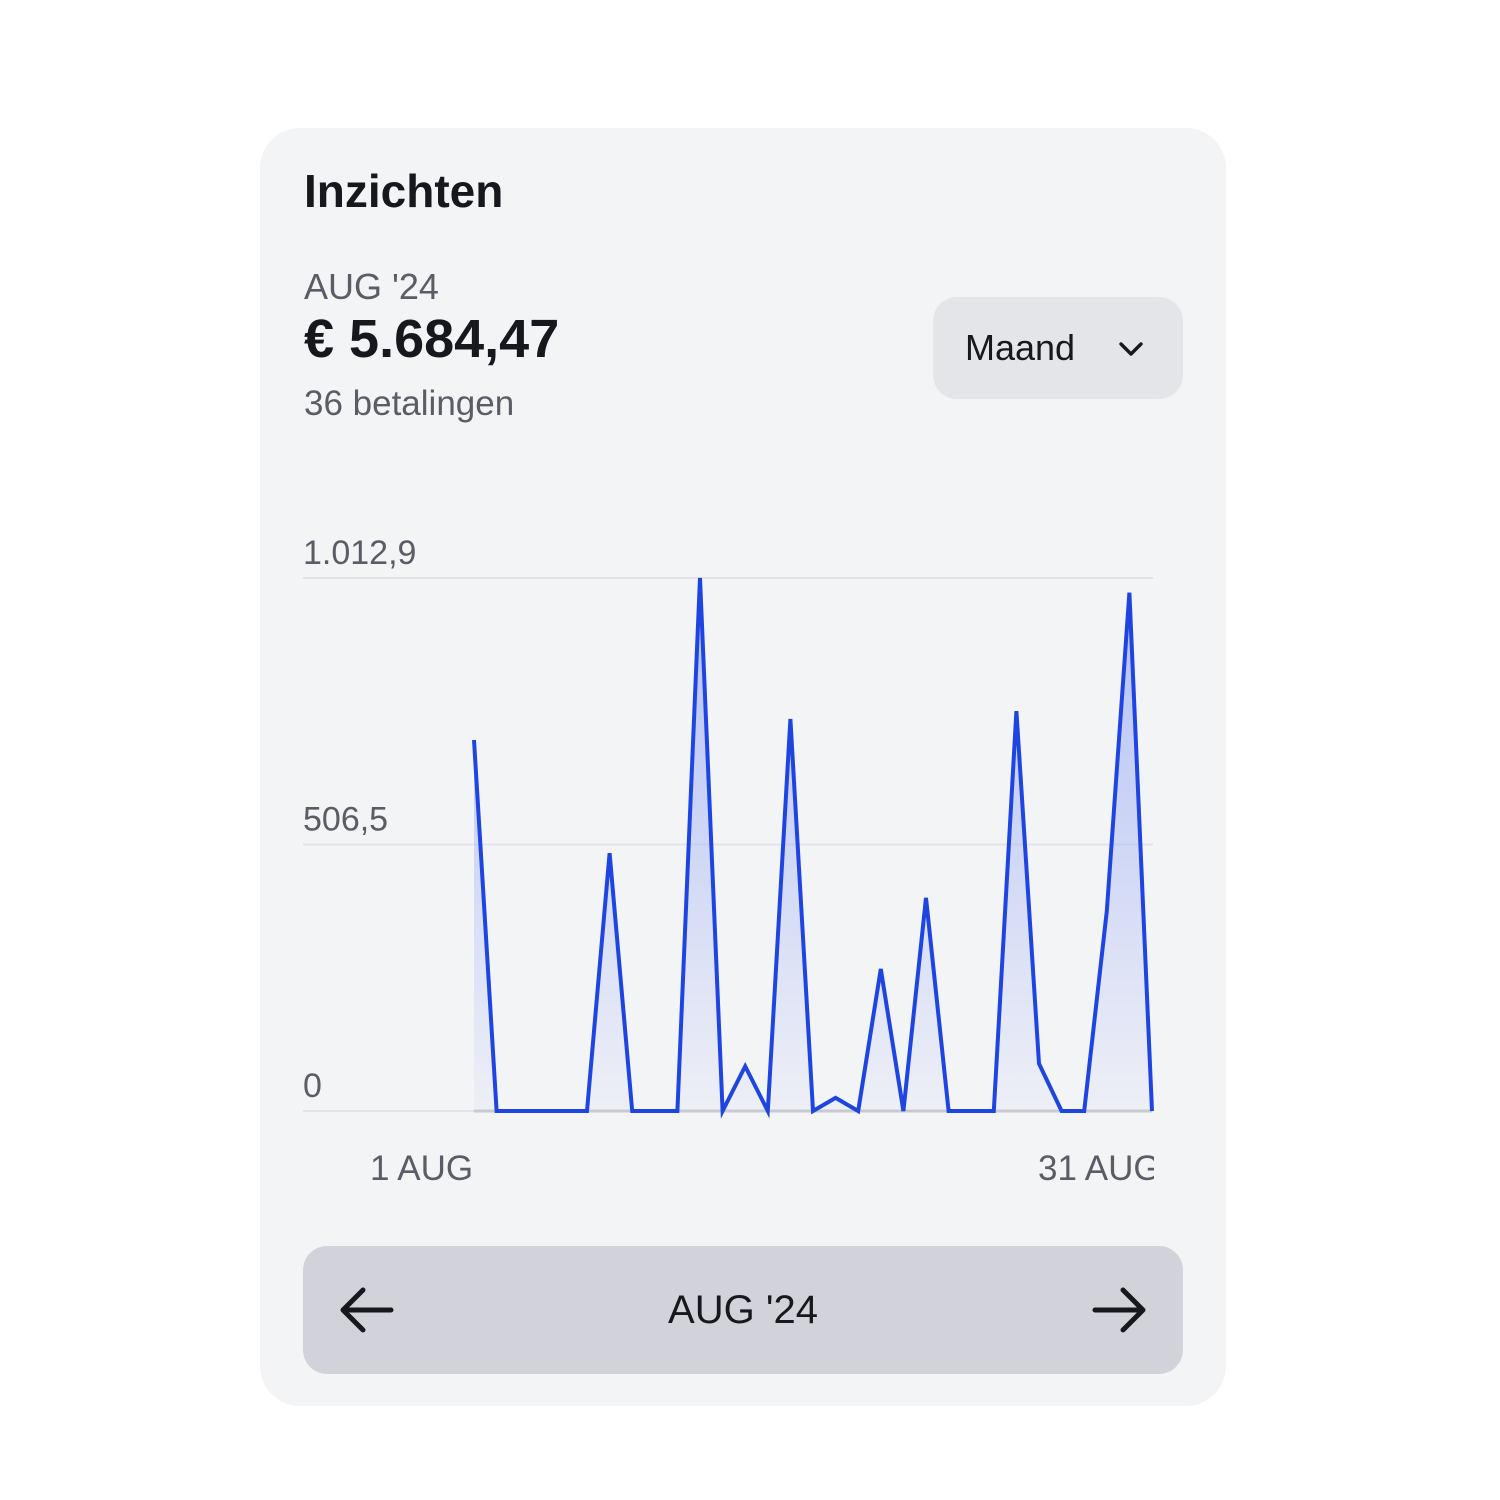  I want to click on y-tick-label: 0, so click(312, 1086).